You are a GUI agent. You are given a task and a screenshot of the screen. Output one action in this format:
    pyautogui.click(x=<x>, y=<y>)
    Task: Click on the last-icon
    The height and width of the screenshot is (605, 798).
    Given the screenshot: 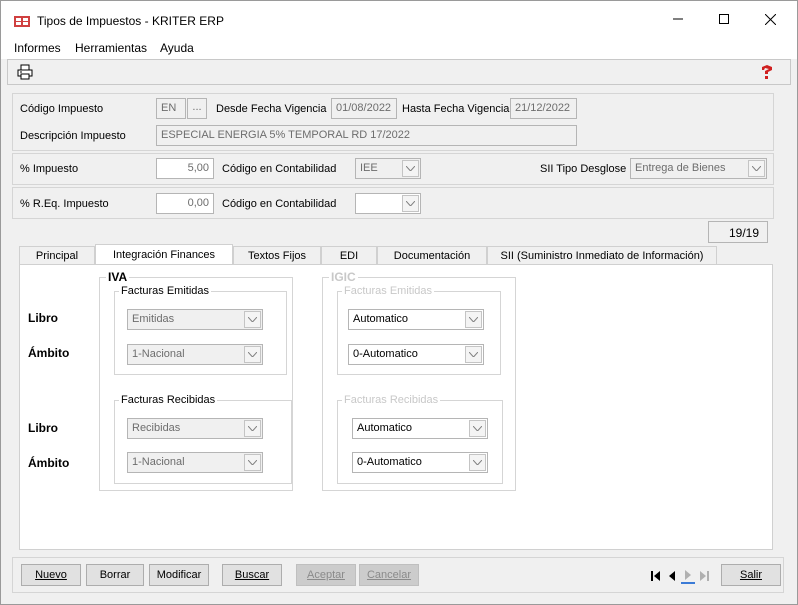 What is the action you would take?
    pyautogui.click(x=704, y=575)
    